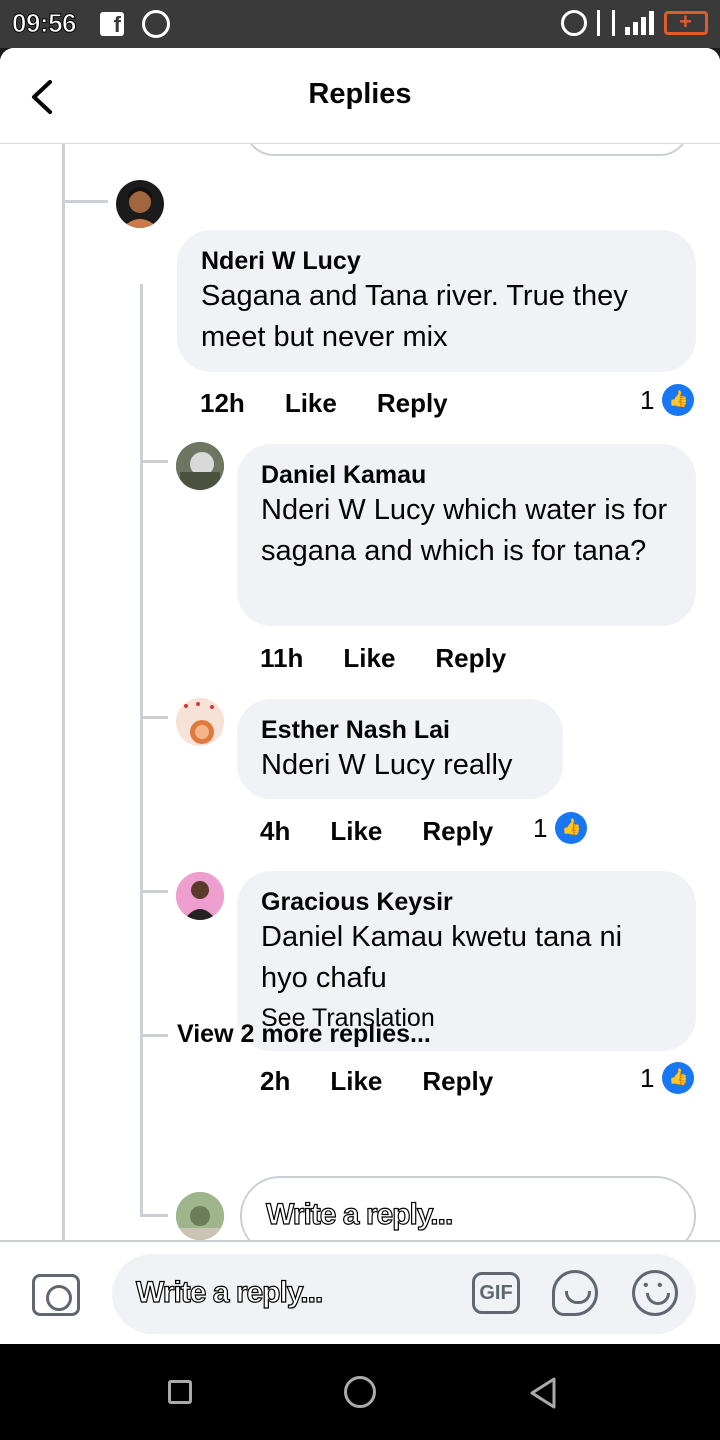  What do you see at coordinates (45, 23) in the screenshot?
I see `status-time: 09:56` at bounding box center [45, 23].